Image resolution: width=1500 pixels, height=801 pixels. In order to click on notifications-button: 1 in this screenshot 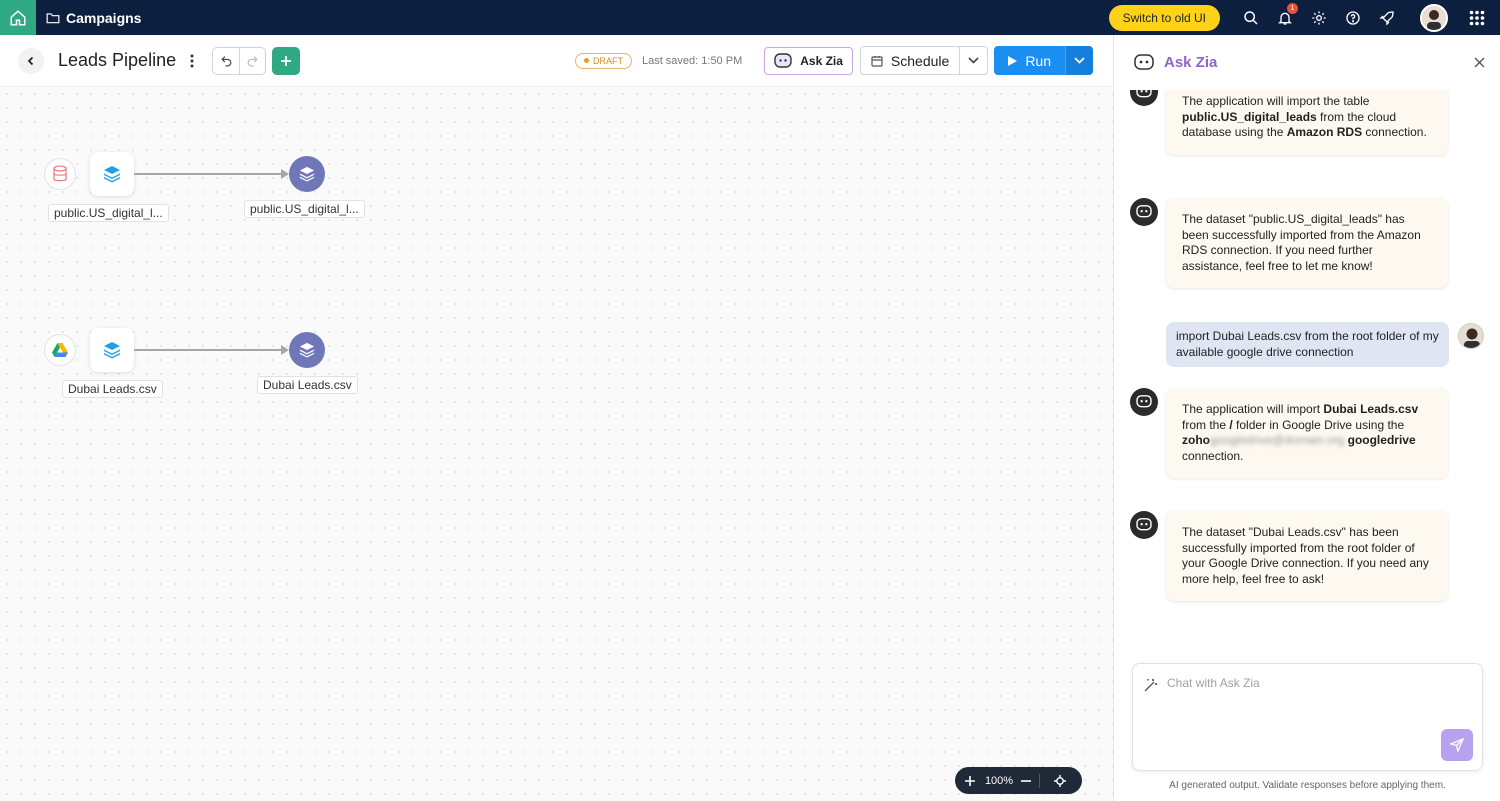, I will do `click(1285, 17)`.